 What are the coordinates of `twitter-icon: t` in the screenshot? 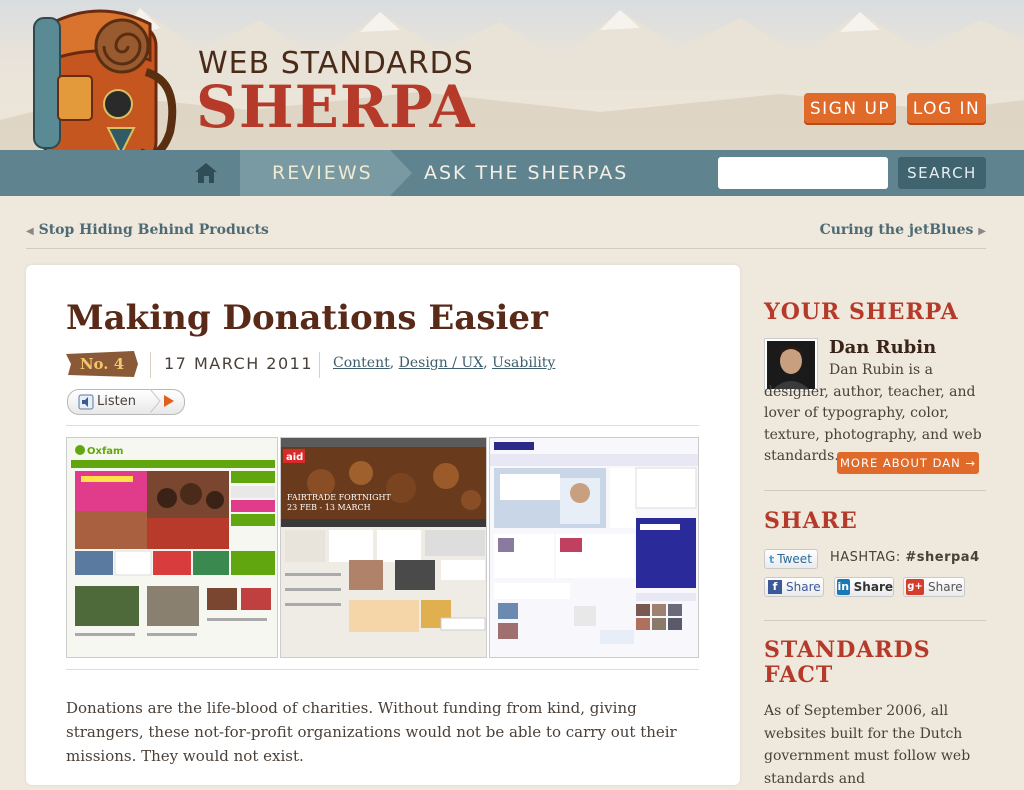 It's located at (772, 559).